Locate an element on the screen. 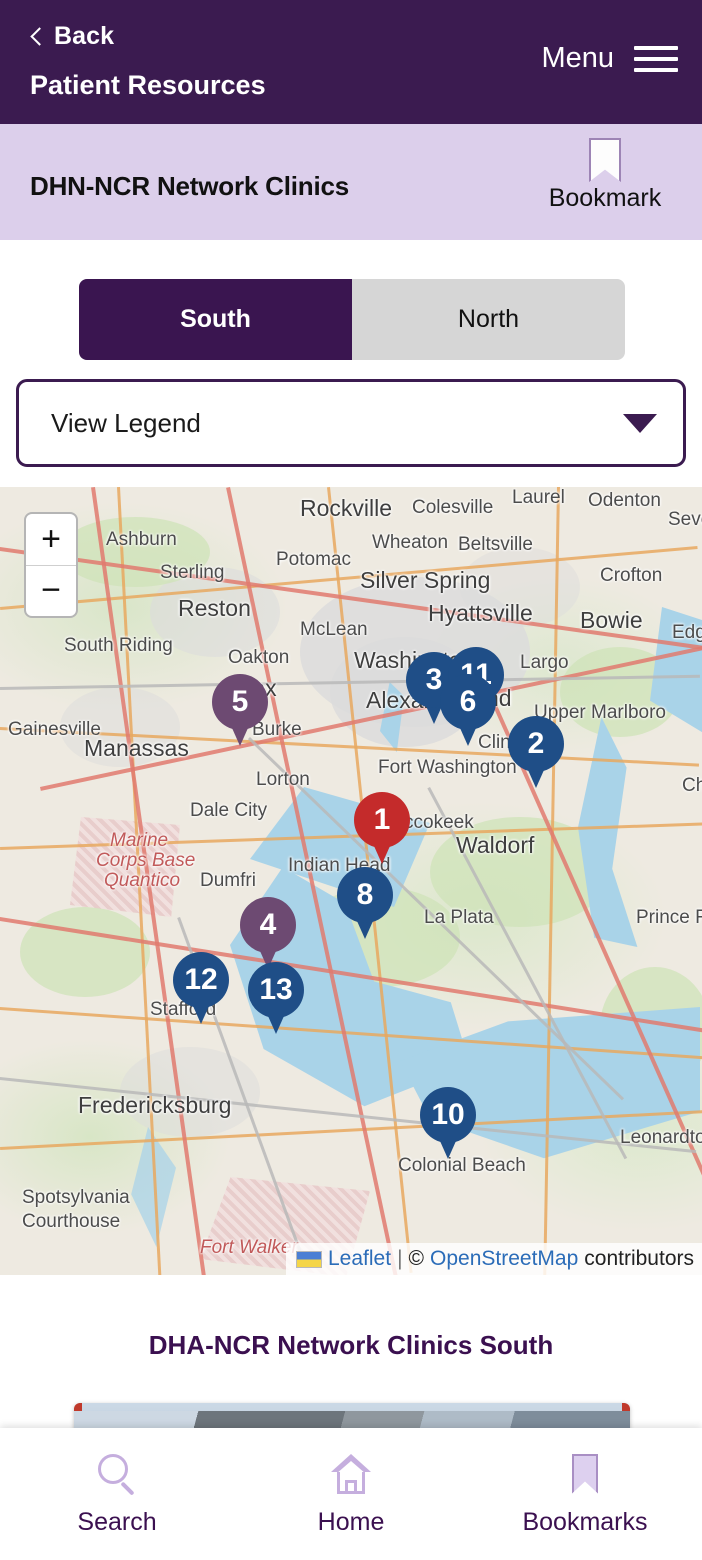 The image size is (702, 1560). leaflet-link: Leaflet is located at coordinates (359, 1259).